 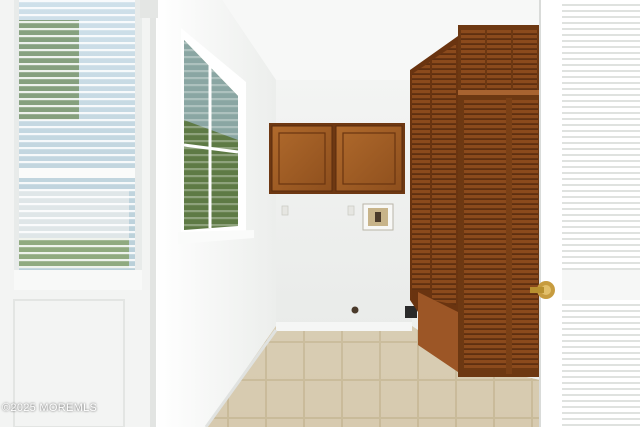 What do you see at coordinates (50, 408) in the screenshot?
I see `watermark-text: ©2025 MOREMLS` at bounding box center [50, 408].